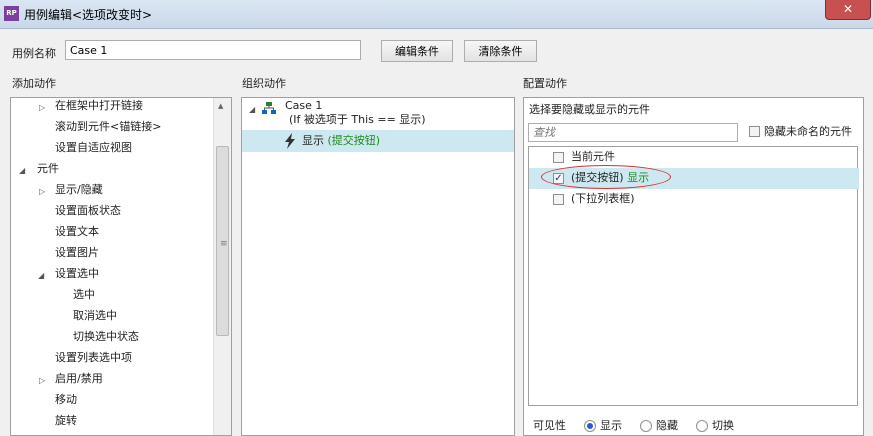 This screenshot has height=436, width=873. What do you see at coordinates (93, 148) in the screenshot?
I see `action-set-adaptive-view: 设置自适应视图` at bounding box center [93, 148].